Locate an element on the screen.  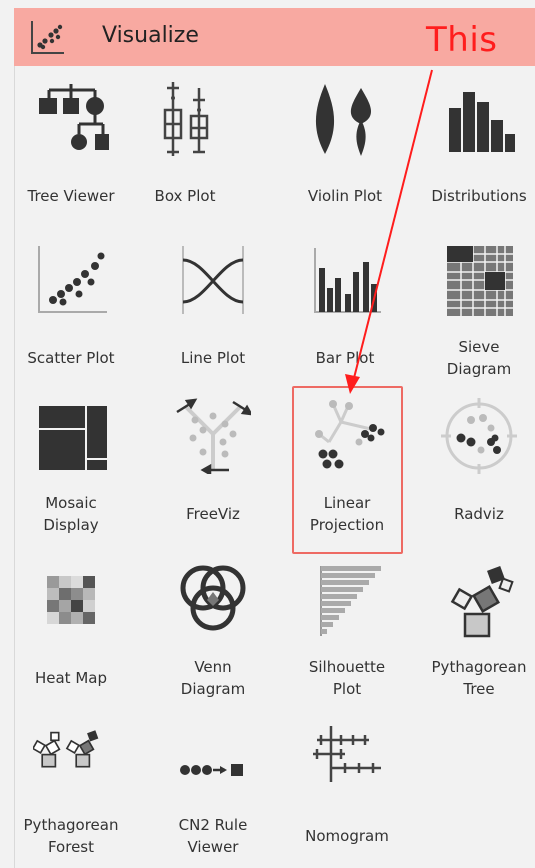
widget-label: Scatter Plot is located at coordinates (71, 358).